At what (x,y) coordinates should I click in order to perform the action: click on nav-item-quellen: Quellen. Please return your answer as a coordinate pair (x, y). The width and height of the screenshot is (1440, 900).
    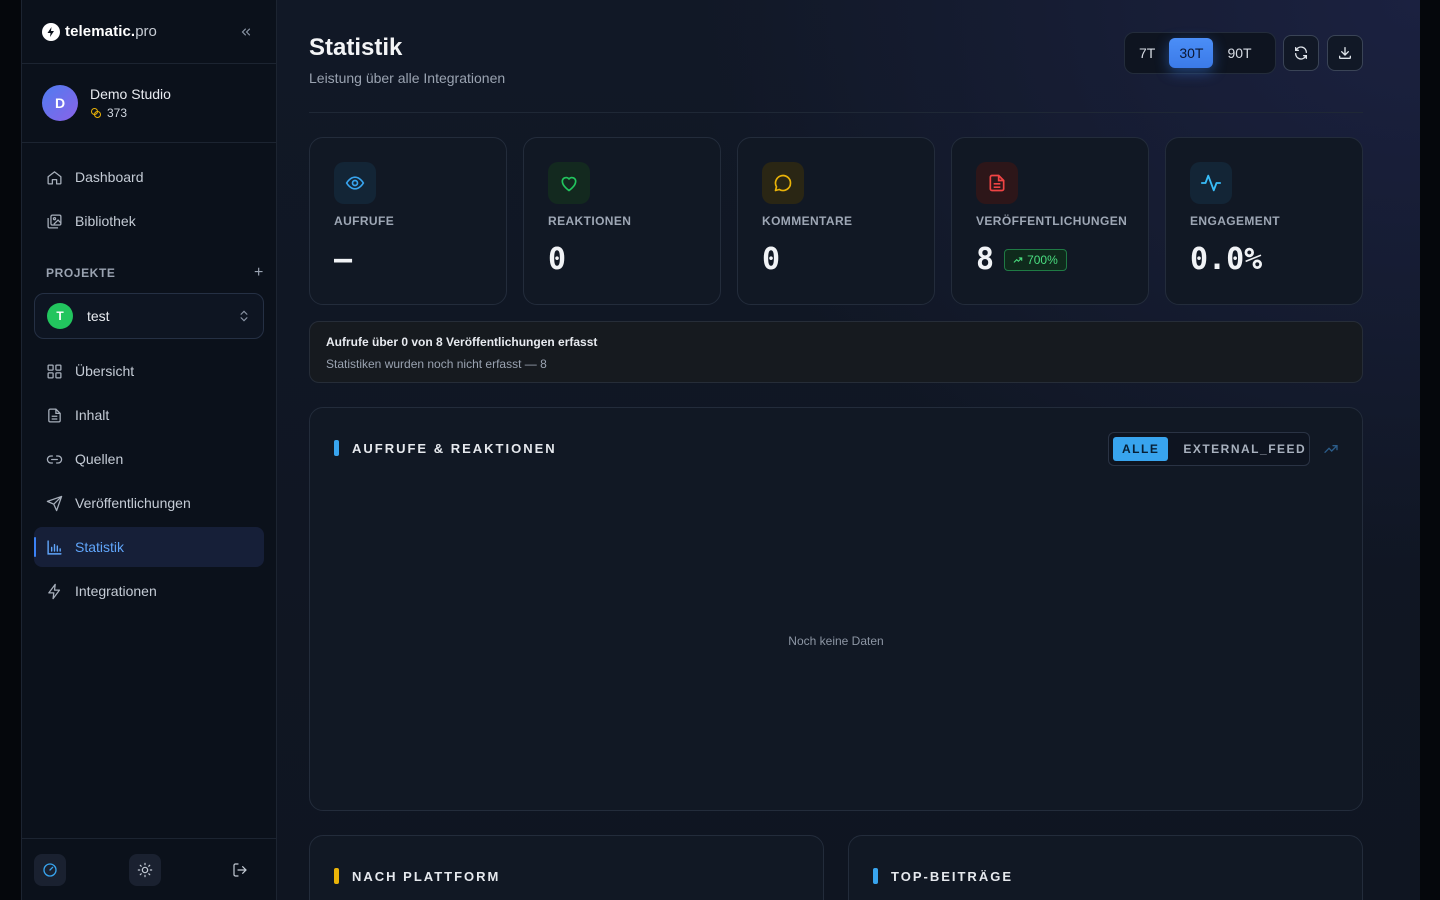
    Looking at the image, I should click on (149, 459).